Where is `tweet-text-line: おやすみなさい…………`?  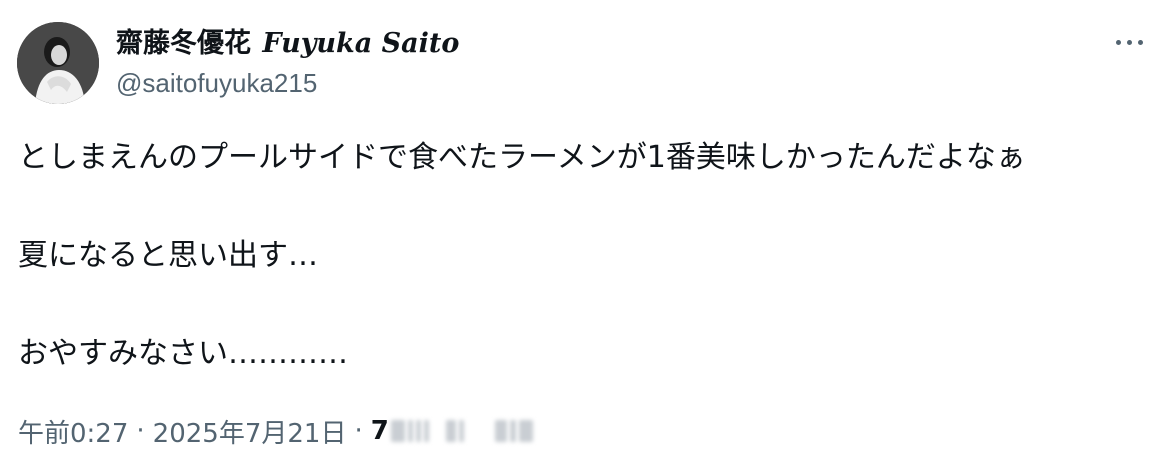 tweet-text-line: おやすみなさい………… is located at coordinates (183, 353).